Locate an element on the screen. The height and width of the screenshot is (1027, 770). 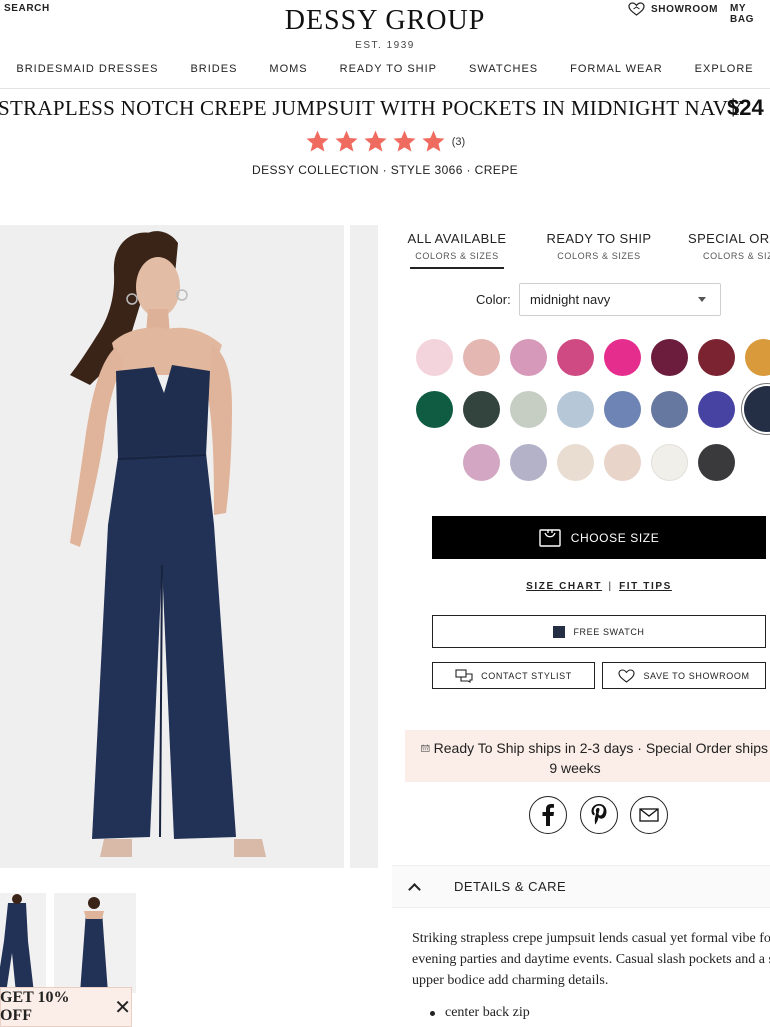
size-chart-link: SIZE CHART is located at coordinates (564, 586).